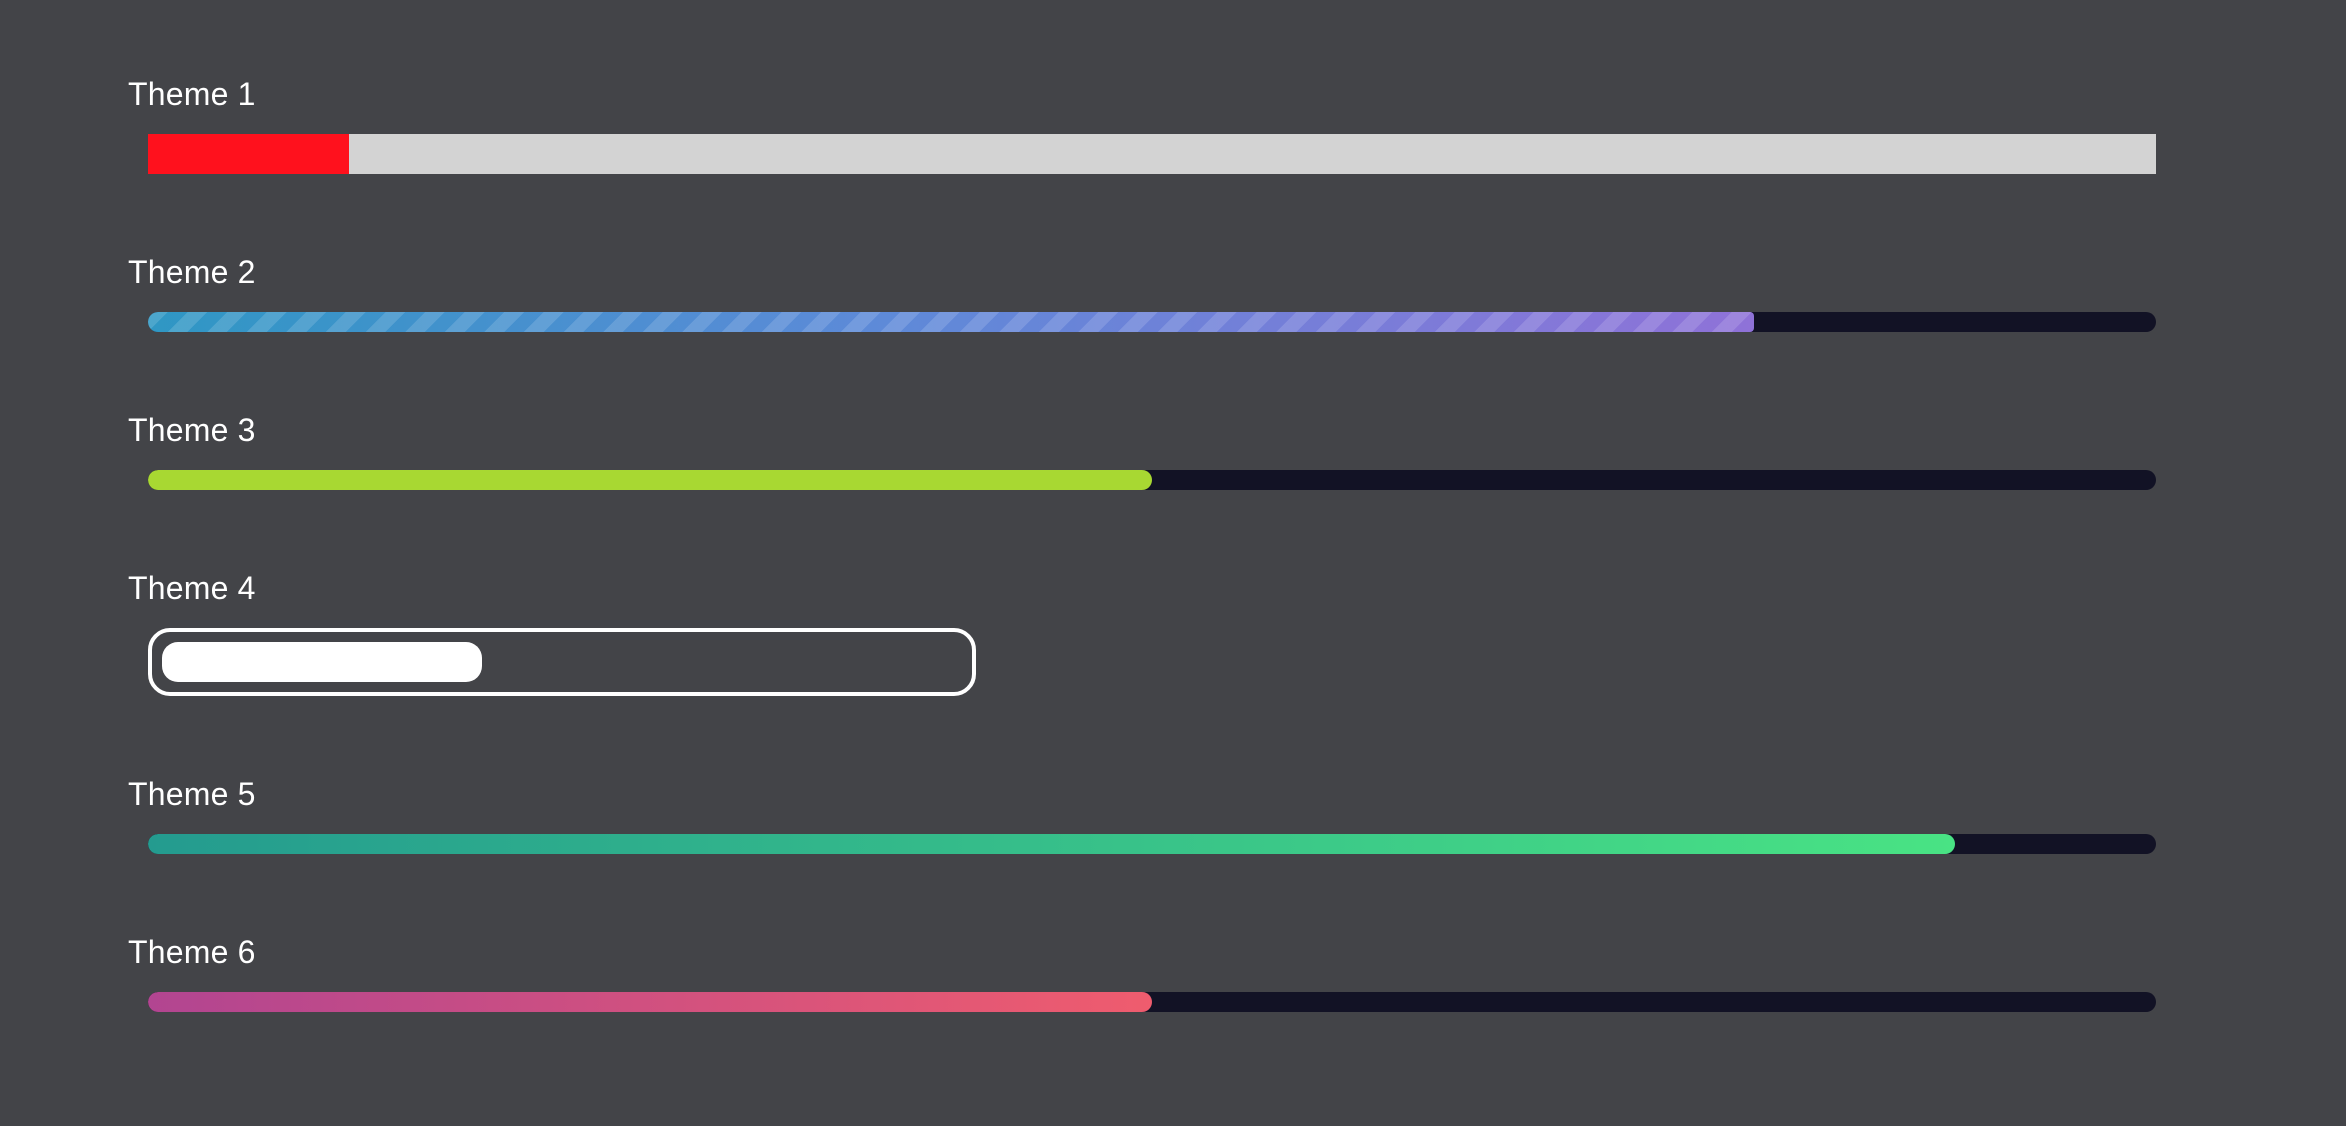  Describe the element at coordinates (192, 94) in the screenshot. I see `theme-1-label: Theme 1` at that location.